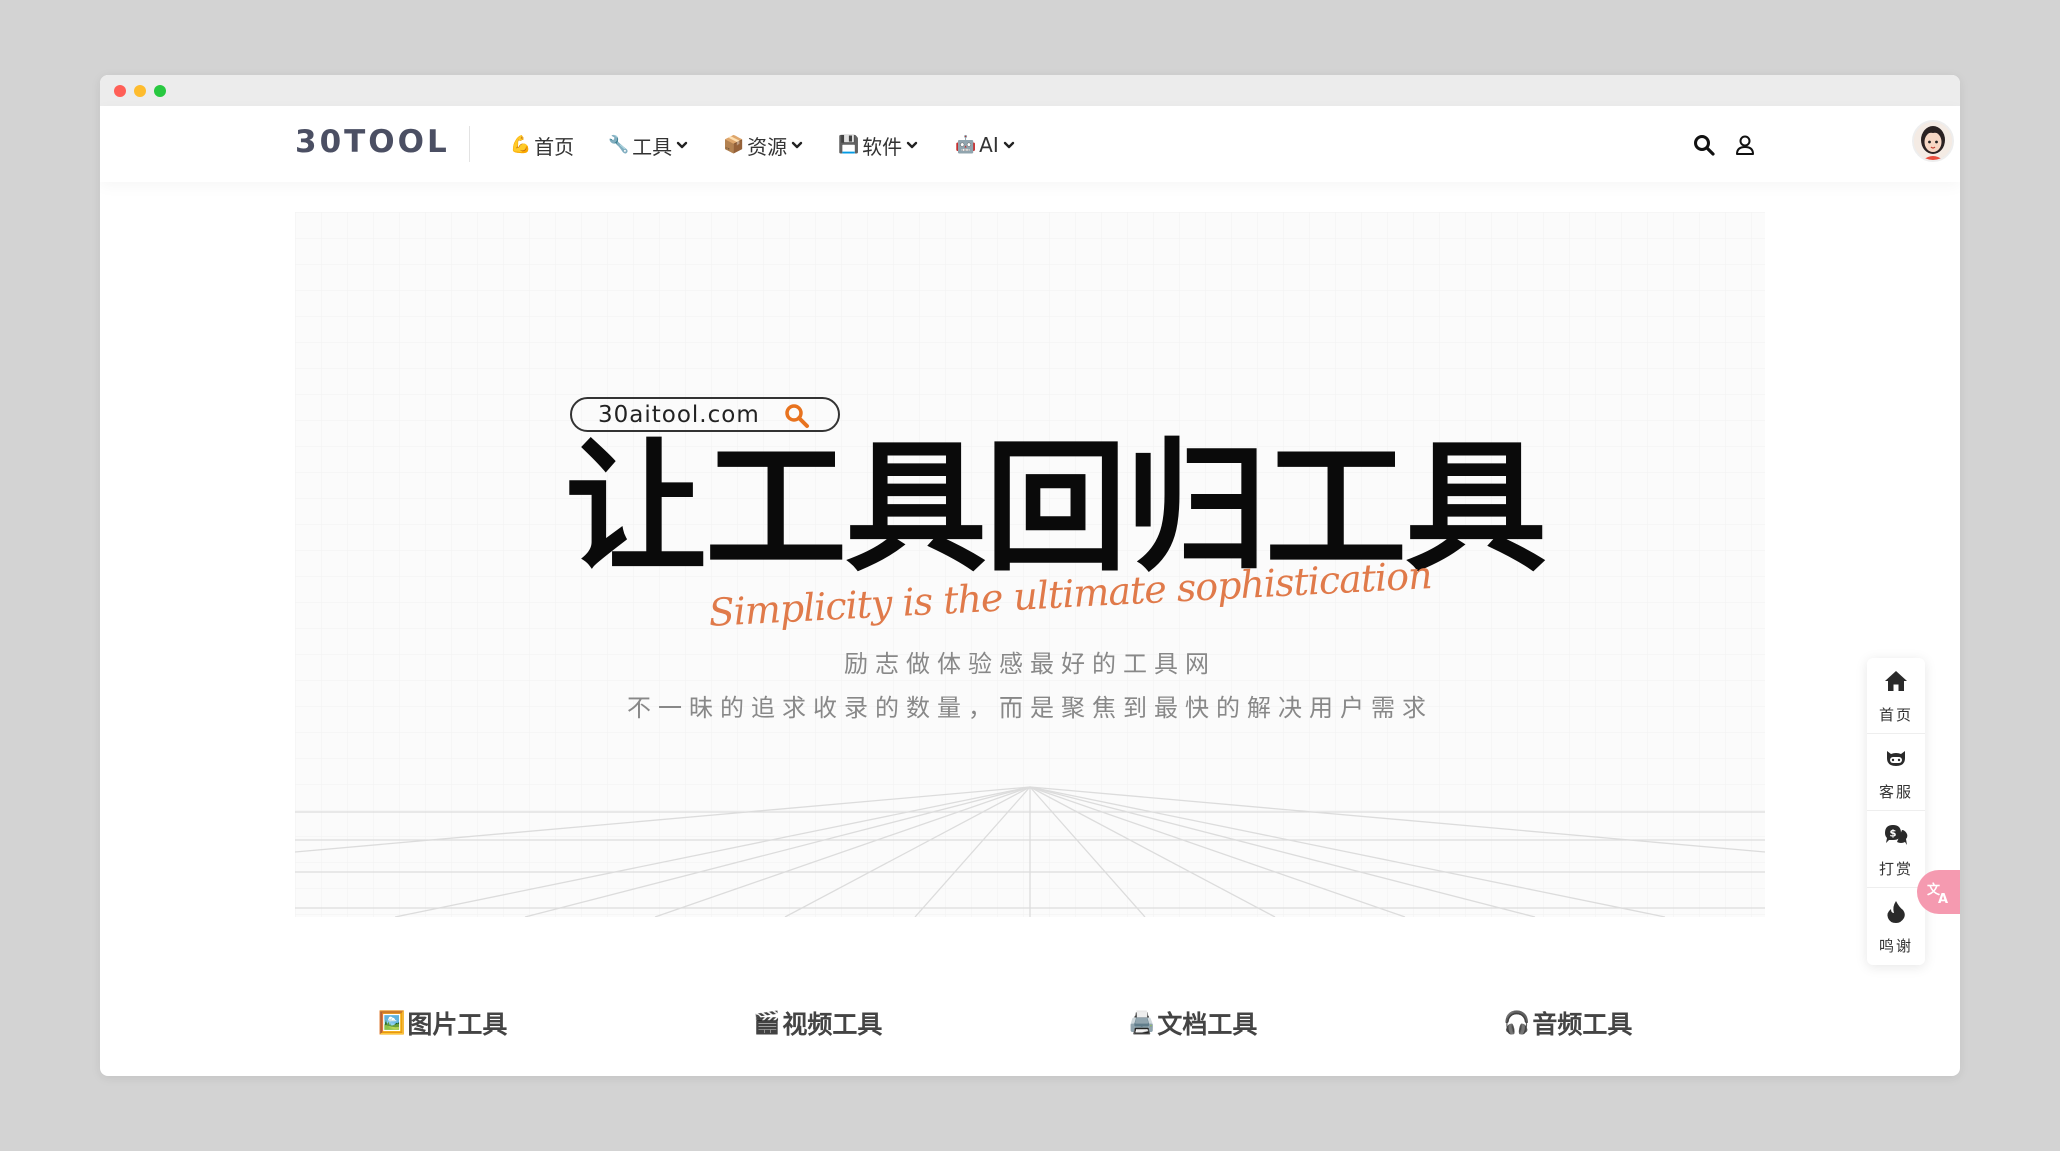 Image resolution: width=2060 pixels, height=1151 pixels. I want to click on nav-item-home: 💪 首页, so click(542, 145).